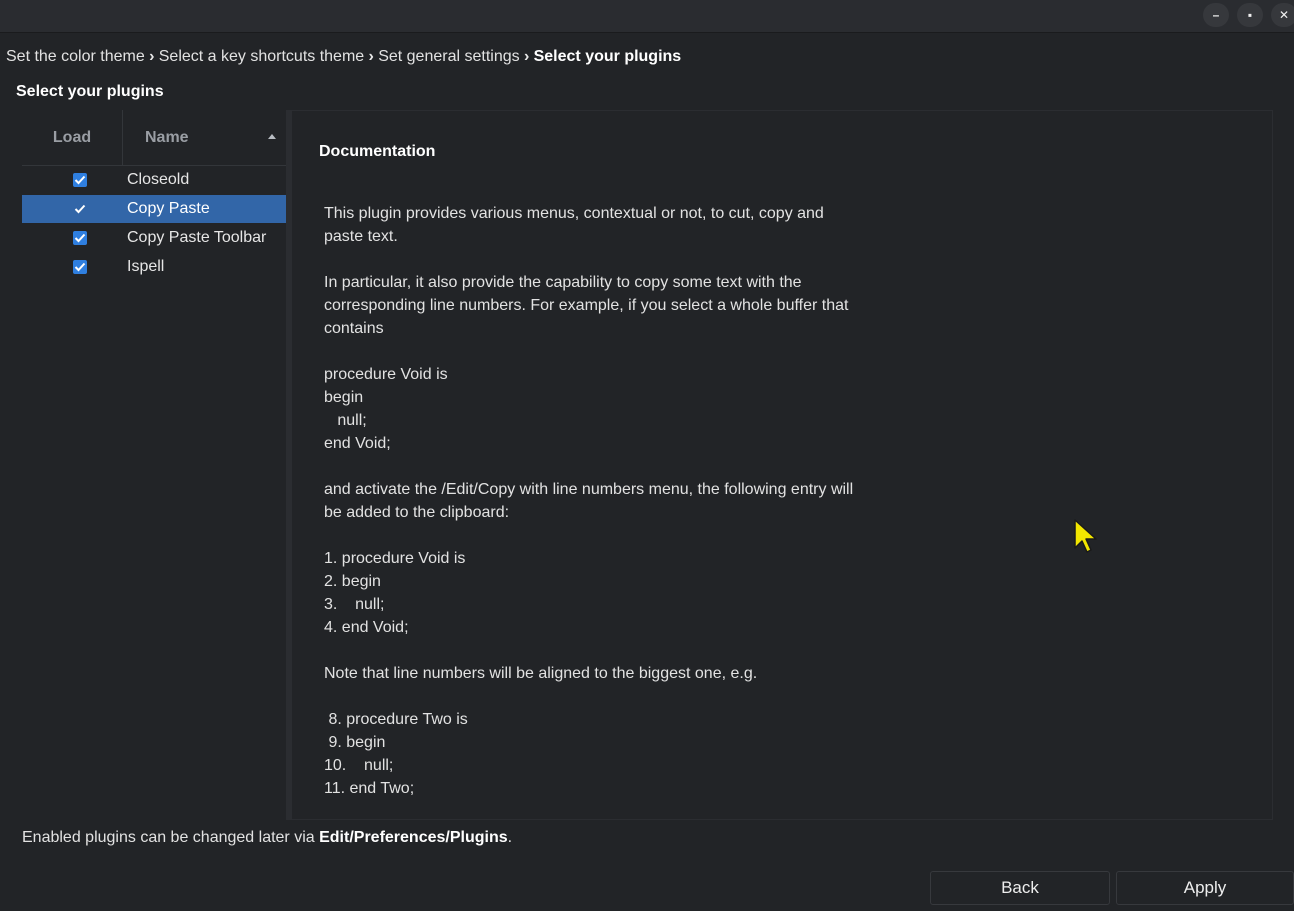 This screenshot has width=1294, height=911. Describe the element at coordinates (261, 56) in the screenshot. I see `breadcrumb-step-key-shortcuts: Select a key shortcuts theme` at that location.